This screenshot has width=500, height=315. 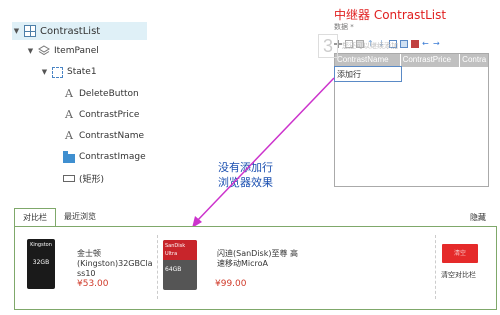 I want to click on dataset-row: 添加行, so click(x=411, y=74).